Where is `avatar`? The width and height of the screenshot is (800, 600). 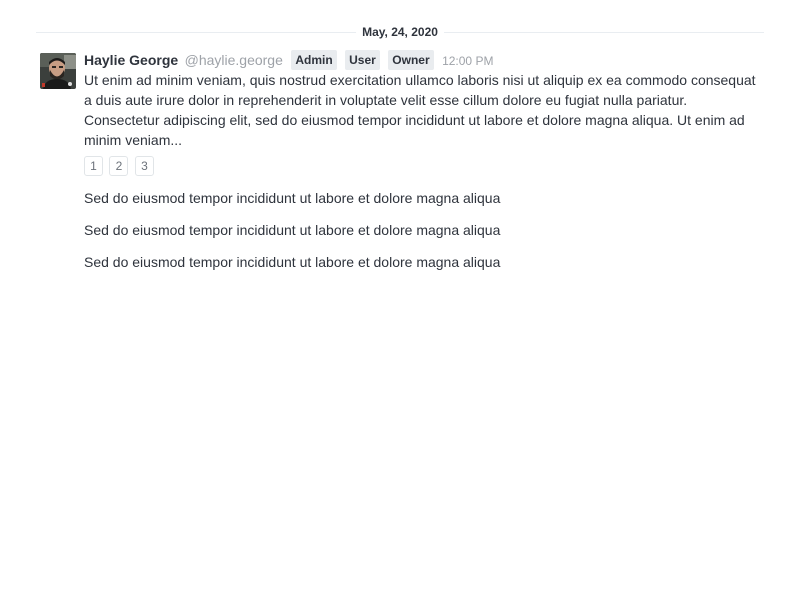
avatar is located at coordinates (58, 71).